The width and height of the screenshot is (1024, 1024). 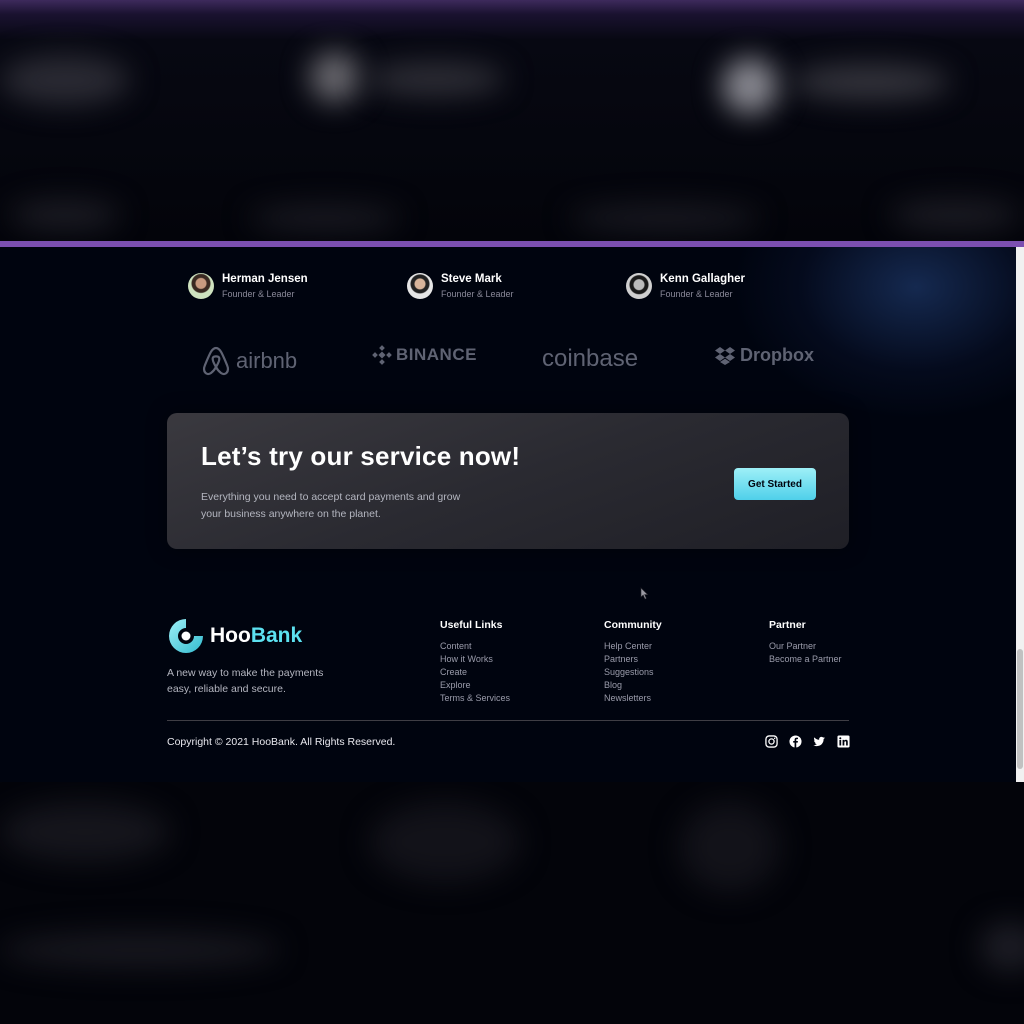 I want to click on author-name: Herman Jensen, so click(x=265, y=279).